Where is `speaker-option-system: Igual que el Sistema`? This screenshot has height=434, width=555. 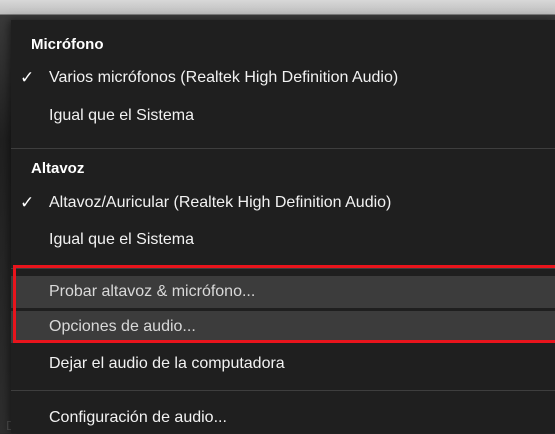 speaker-option-system: Igual que el Sistema is located at coordinates (283, 240).